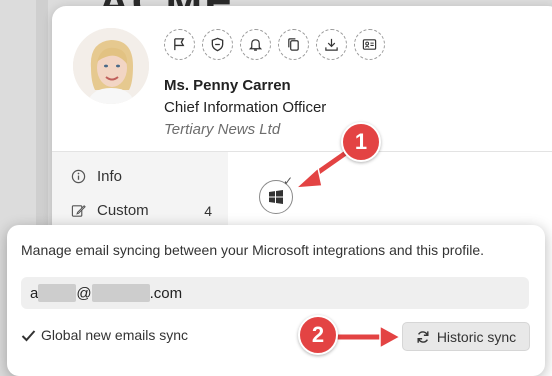 Image resolution: width=552 pixels, height=376 pixels. I want to click on profile-actions, so click(274, 44).